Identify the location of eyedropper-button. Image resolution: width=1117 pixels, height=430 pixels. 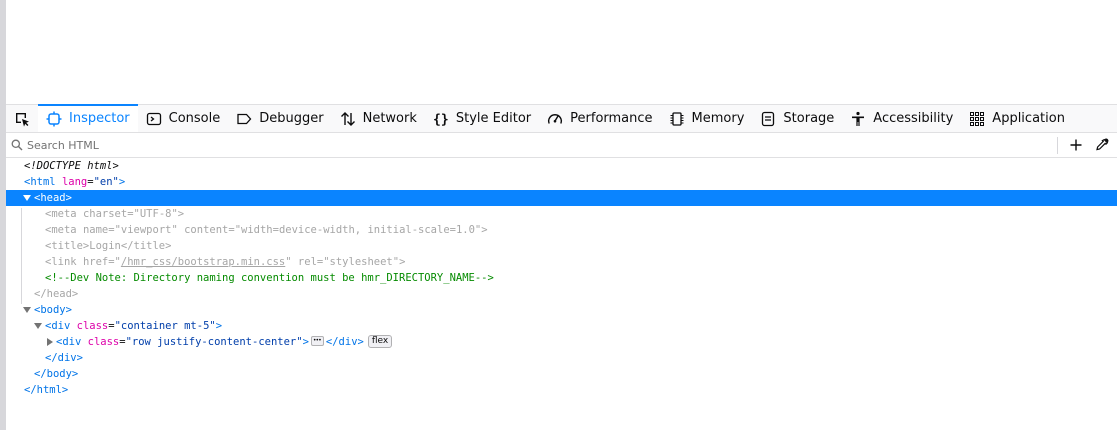
(1102, 145).